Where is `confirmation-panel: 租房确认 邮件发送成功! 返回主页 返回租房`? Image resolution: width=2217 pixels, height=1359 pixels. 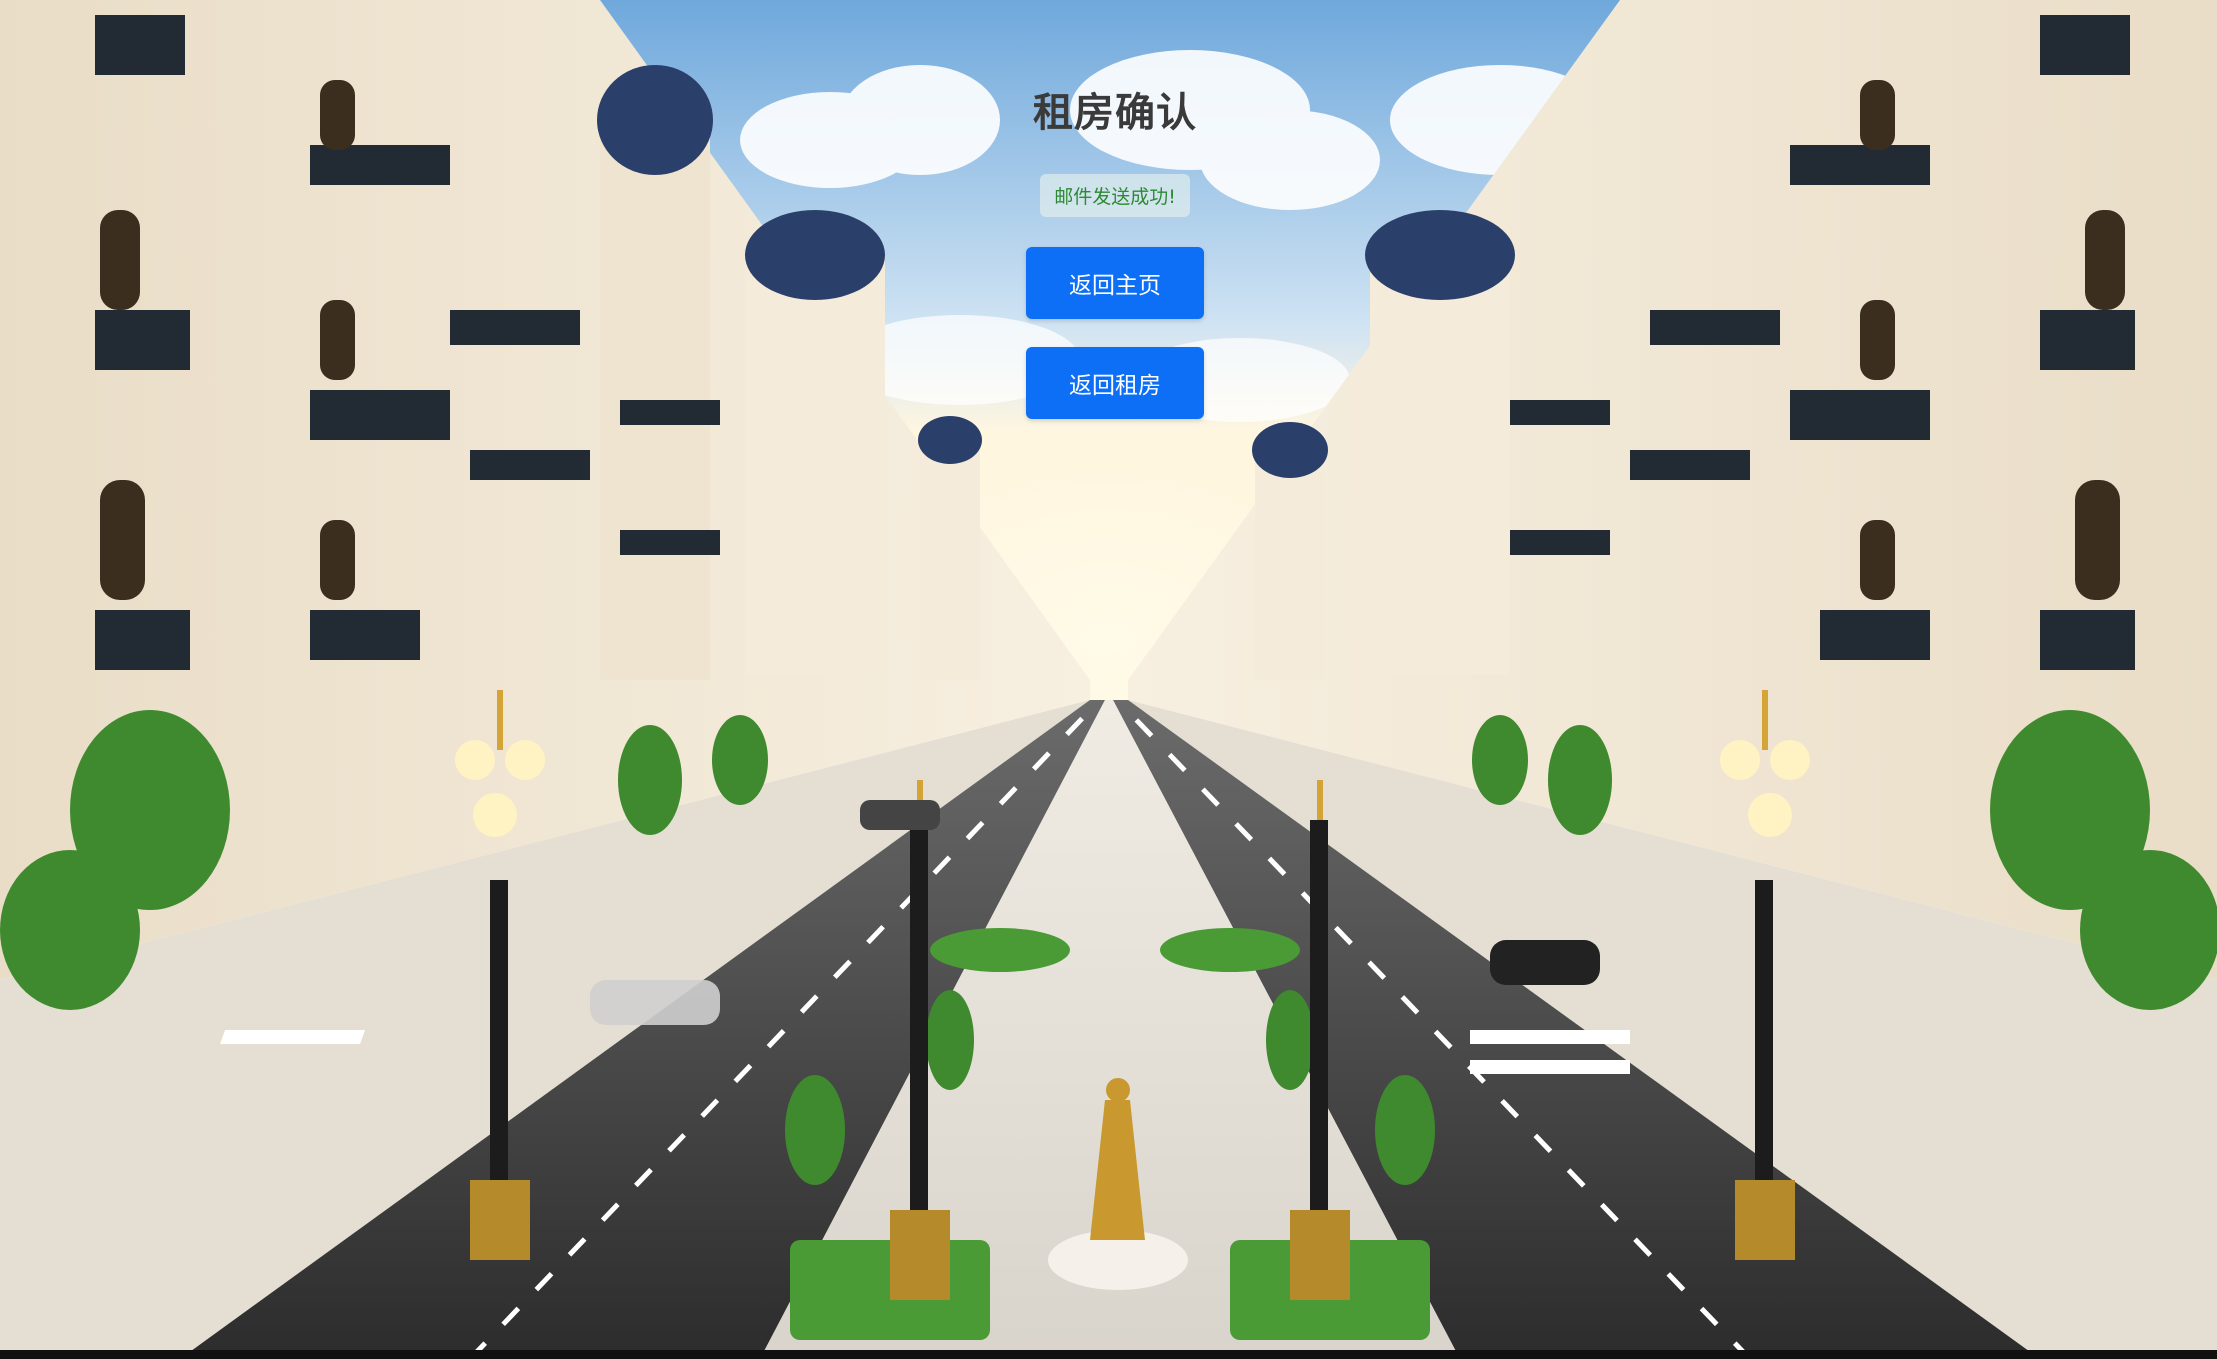 confirmation-panel: 租房确认 邮件发送成功! 返回主页 返回租房 is located at coordinates (1115, 244).